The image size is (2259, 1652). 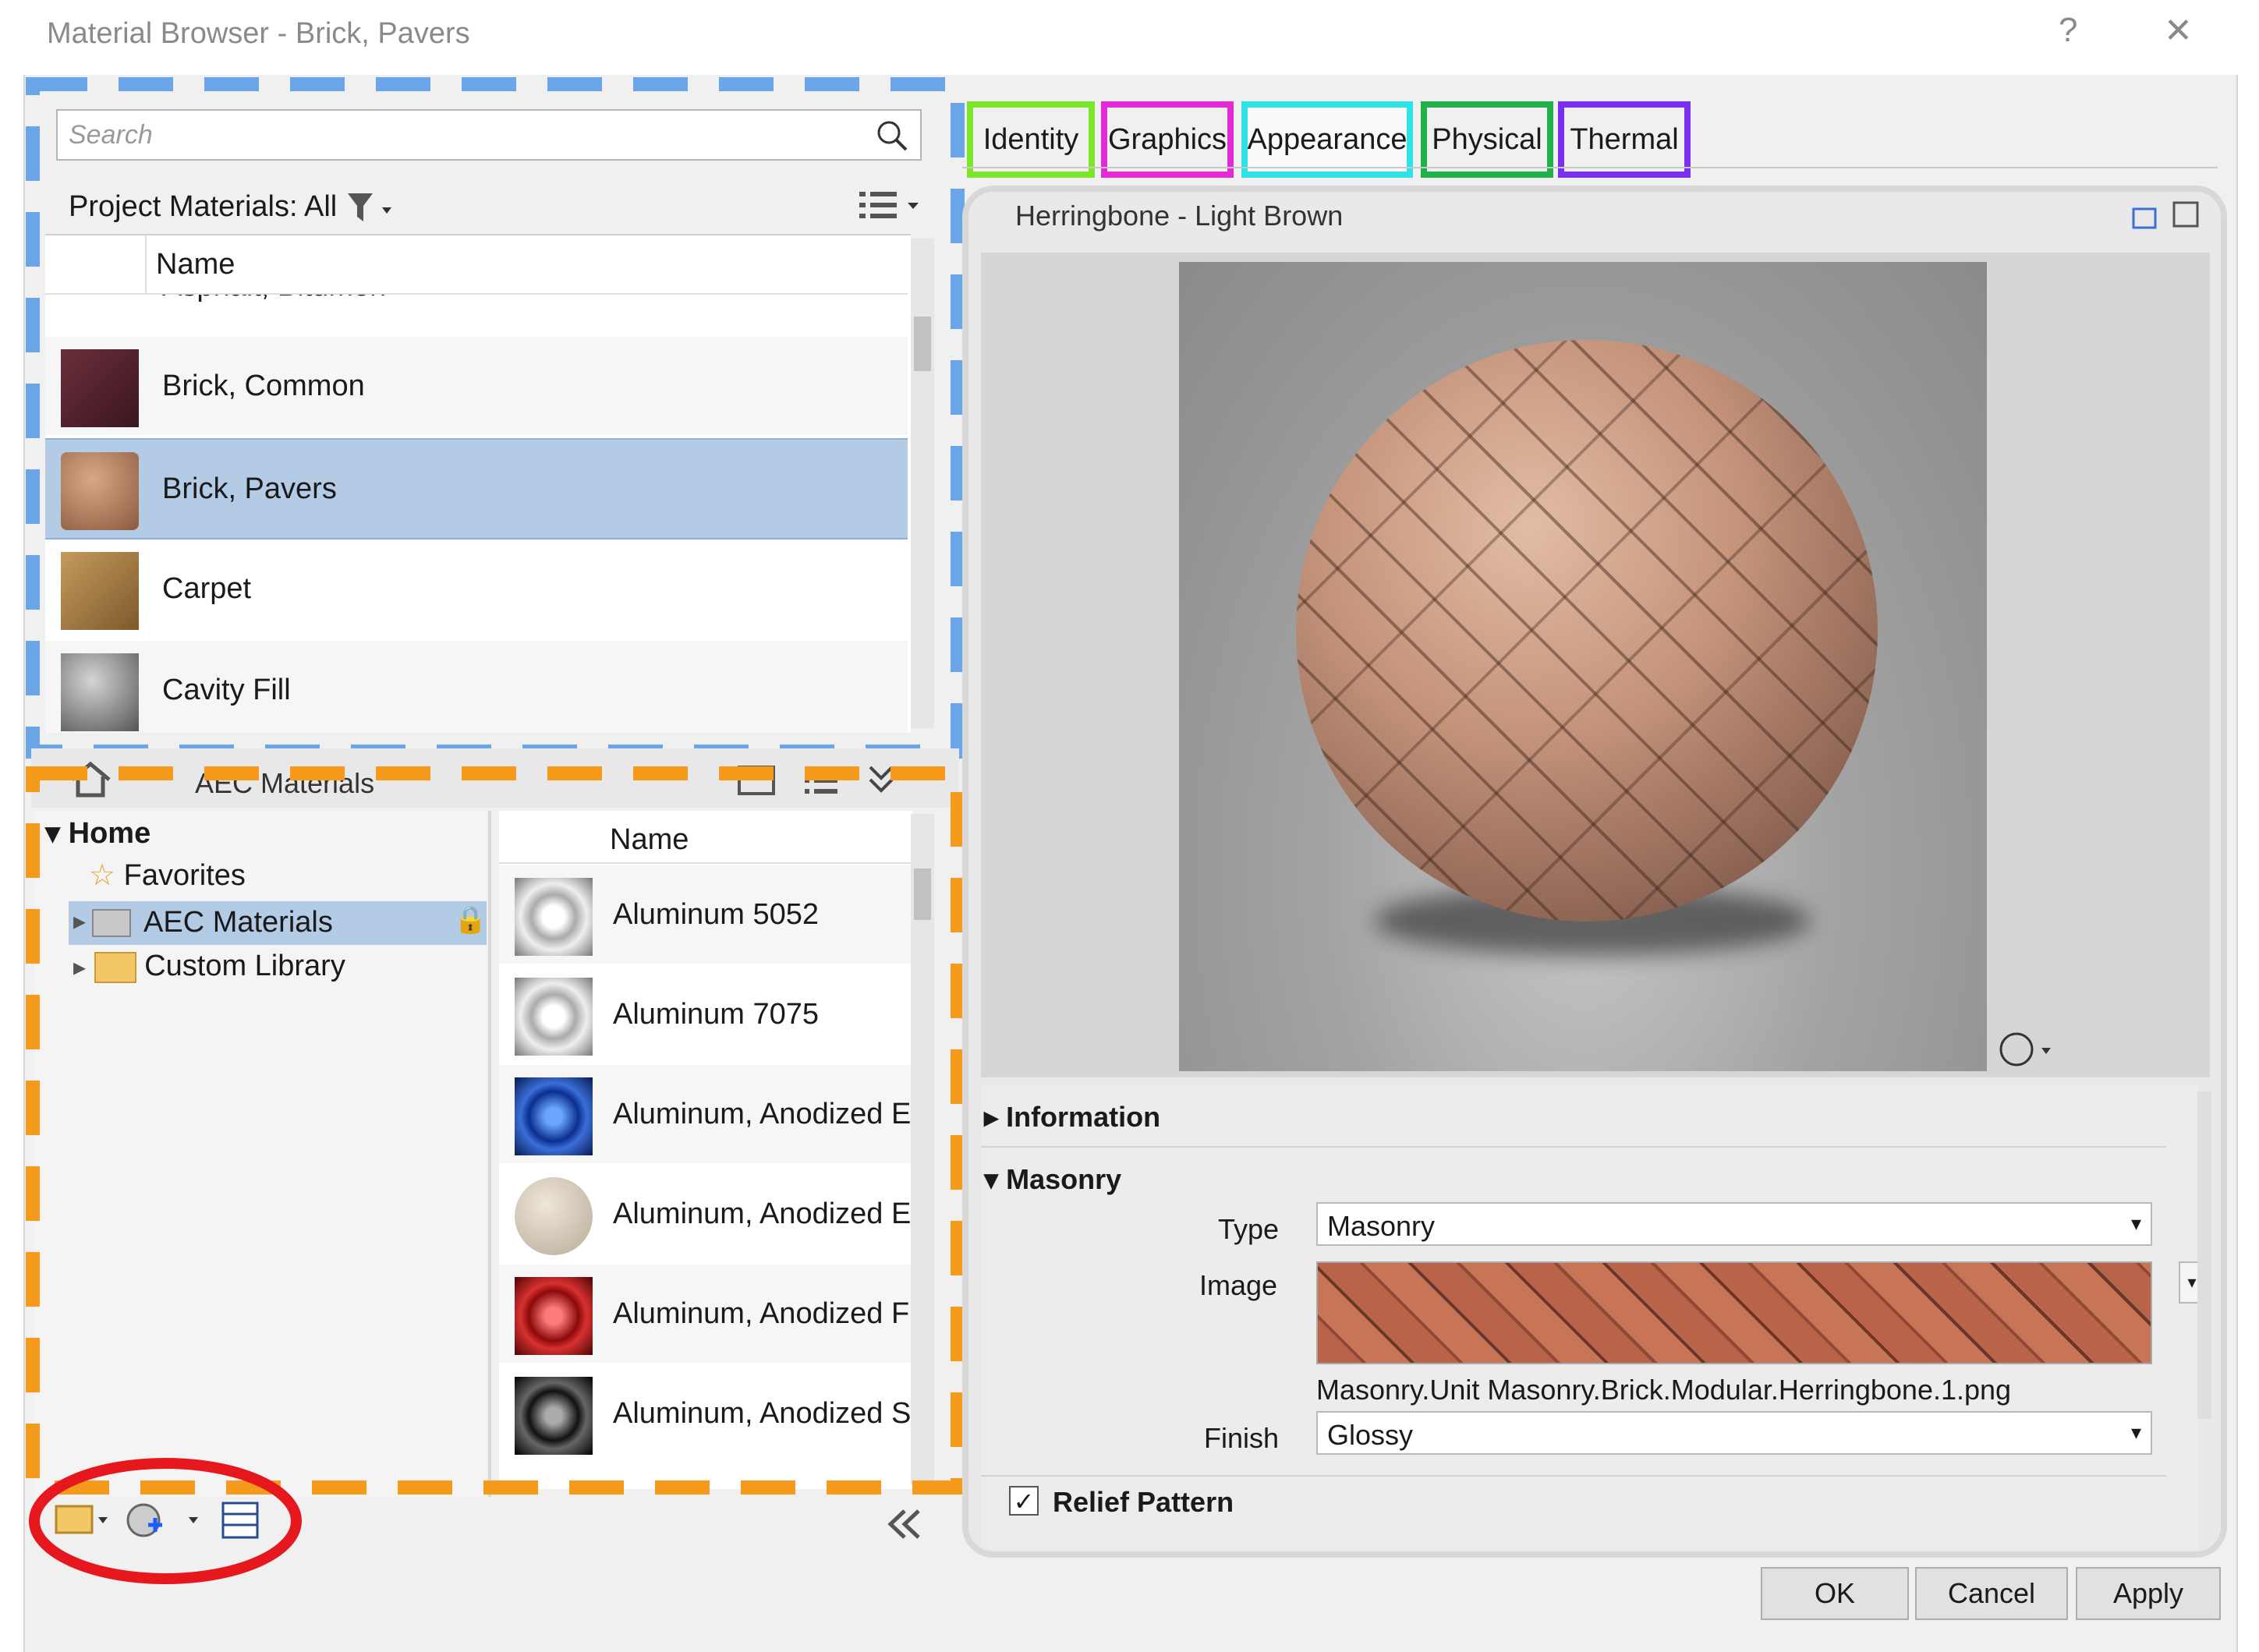 What do you see at coordinates (1734, 1224) in the screenshot?
I see `type-dropdown: Masonry ▾` at bounding box center [1734, 1224].